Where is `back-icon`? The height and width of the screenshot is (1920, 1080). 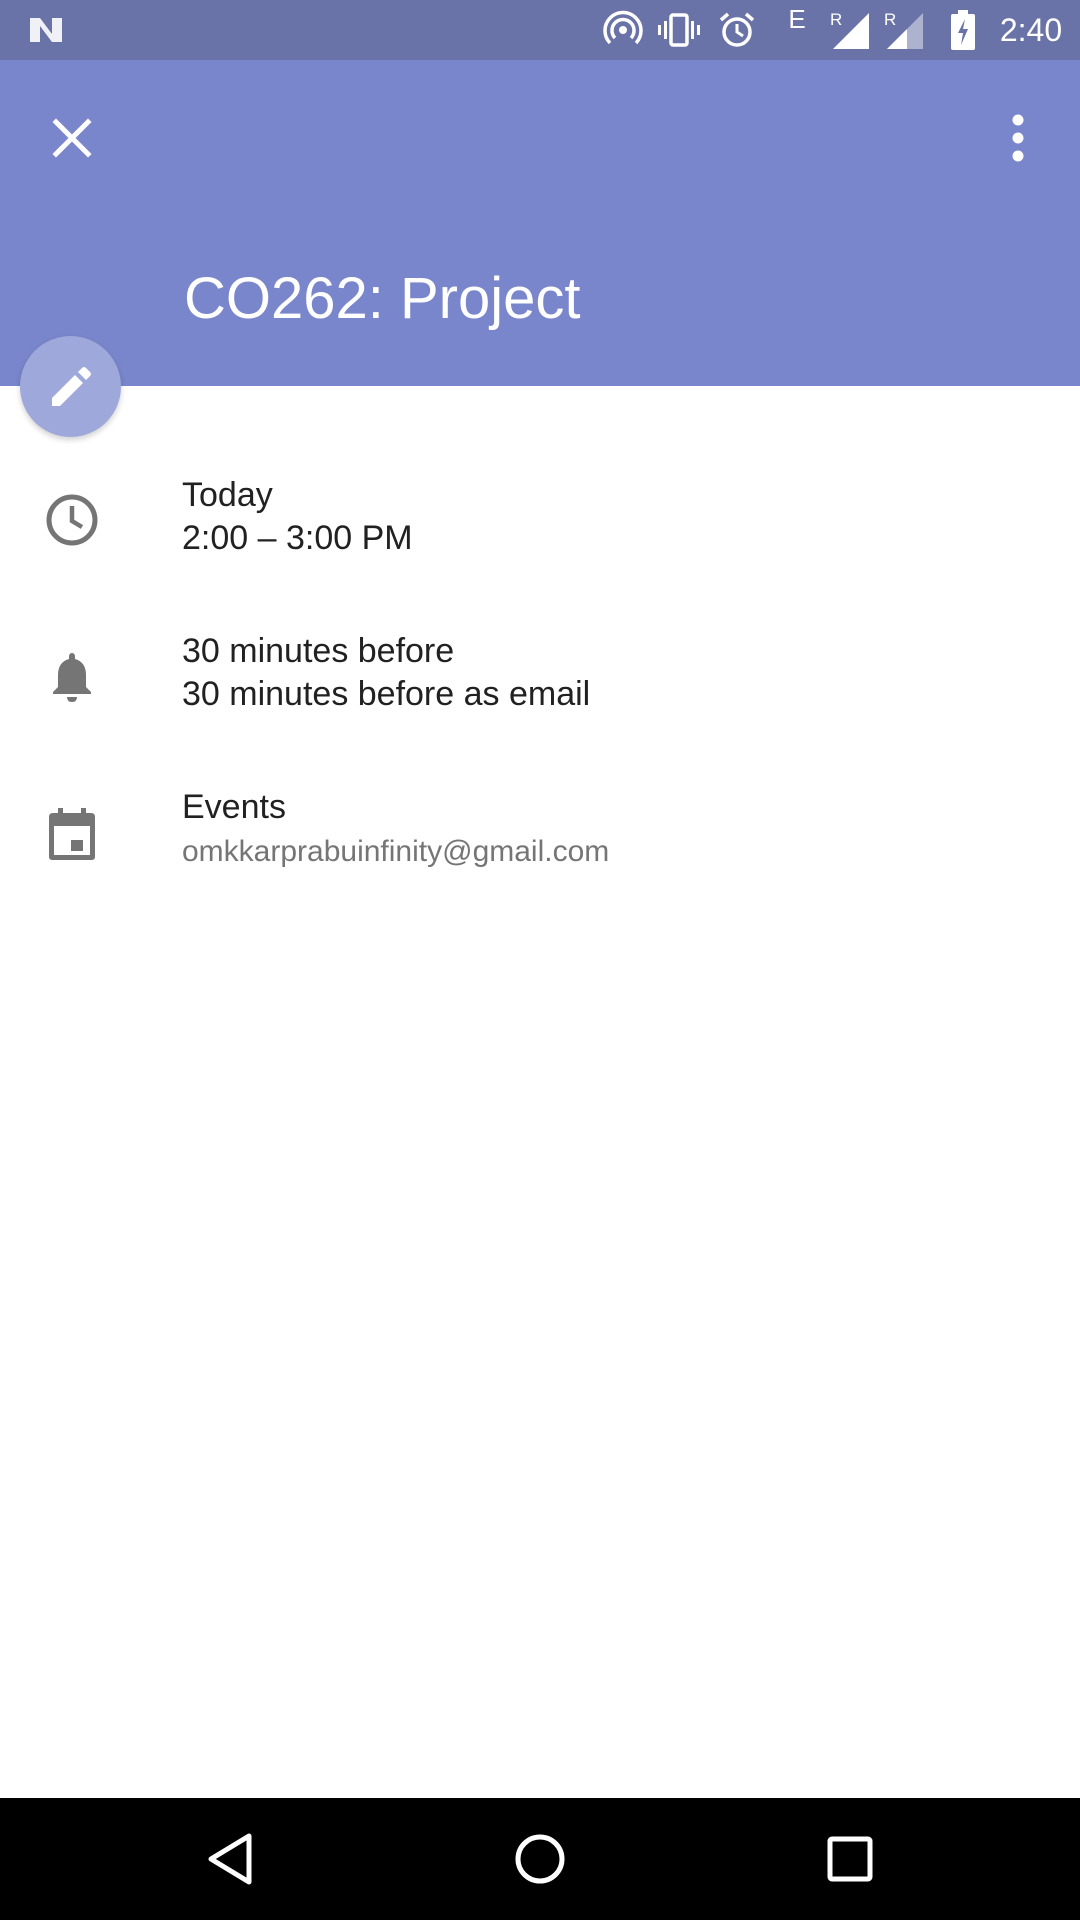 back-icon is located at coordinates (230, 1859).